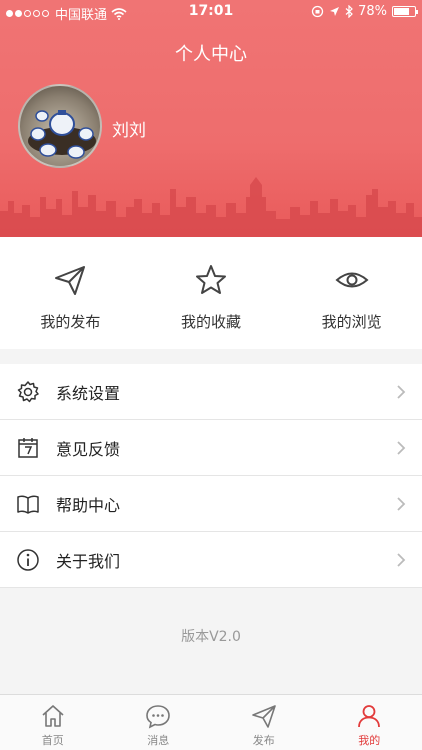 The image size is (422, 750). What do you see at coordinates (351, 322) in the screenshot?
I see `my-history-label: 我的浏览` at bounding box center [351, 322].